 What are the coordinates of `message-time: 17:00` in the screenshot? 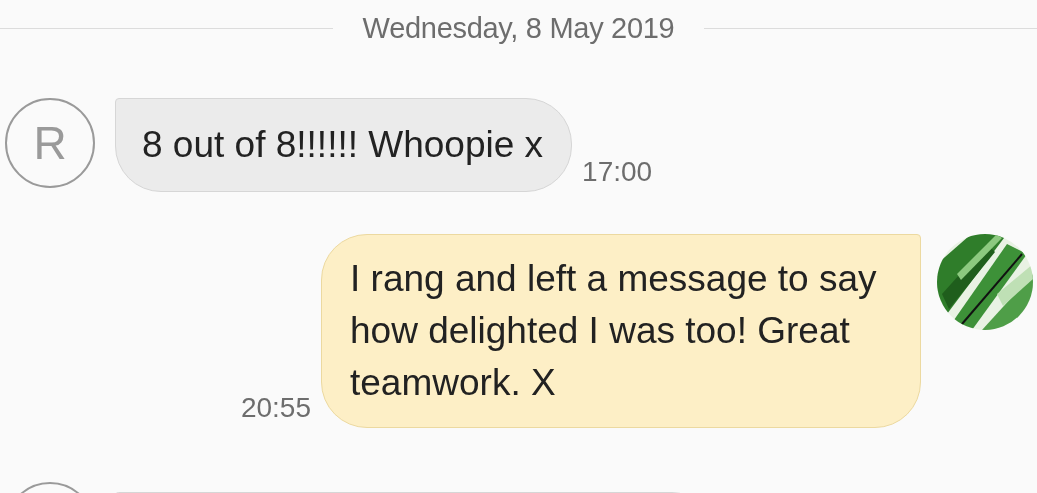 It's located at (617, 172).